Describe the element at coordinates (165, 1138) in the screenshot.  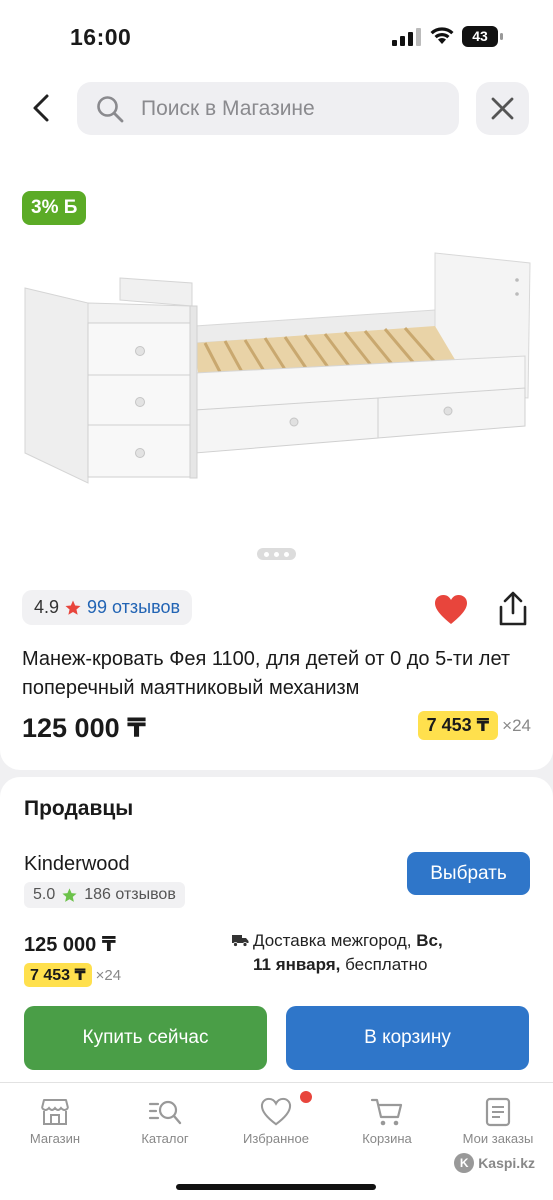
I see `tab-label-catalog: Каталог` at that location.